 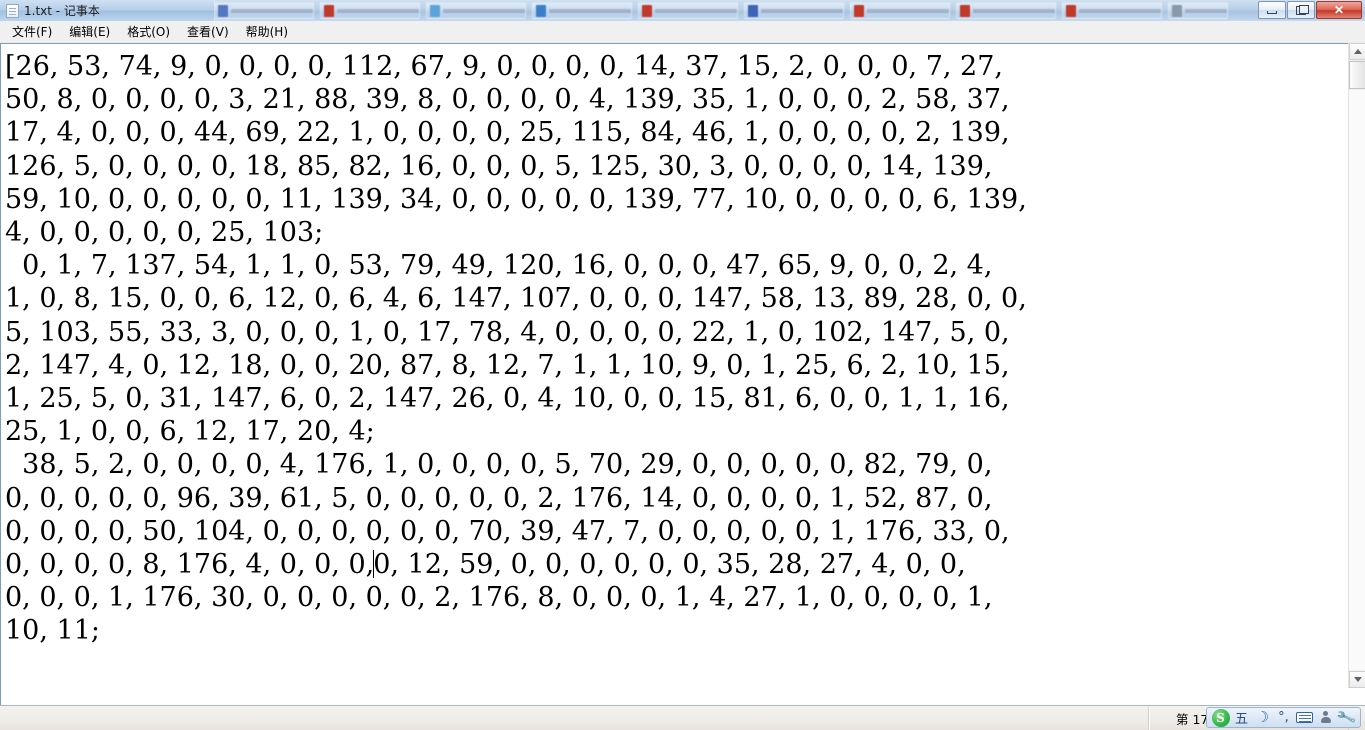 I want to click on ime-shape-toggle: ☽, so click(x=1262, y=718).